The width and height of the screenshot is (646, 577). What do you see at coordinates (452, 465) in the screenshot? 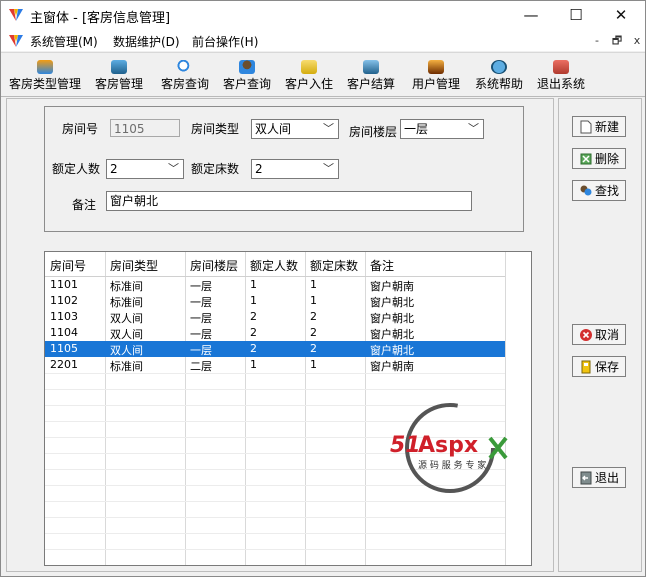
I see `svg-text: 源 码 服 务 专 家` at bounding box center [452, 465].